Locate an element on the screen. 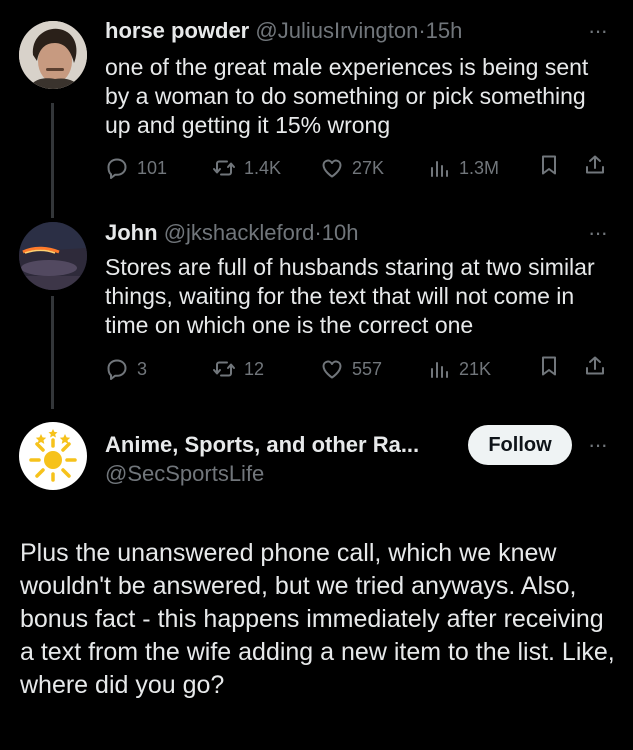 The image size is (633, 750). timestamp: 10h is located at coordinates (340, 232).